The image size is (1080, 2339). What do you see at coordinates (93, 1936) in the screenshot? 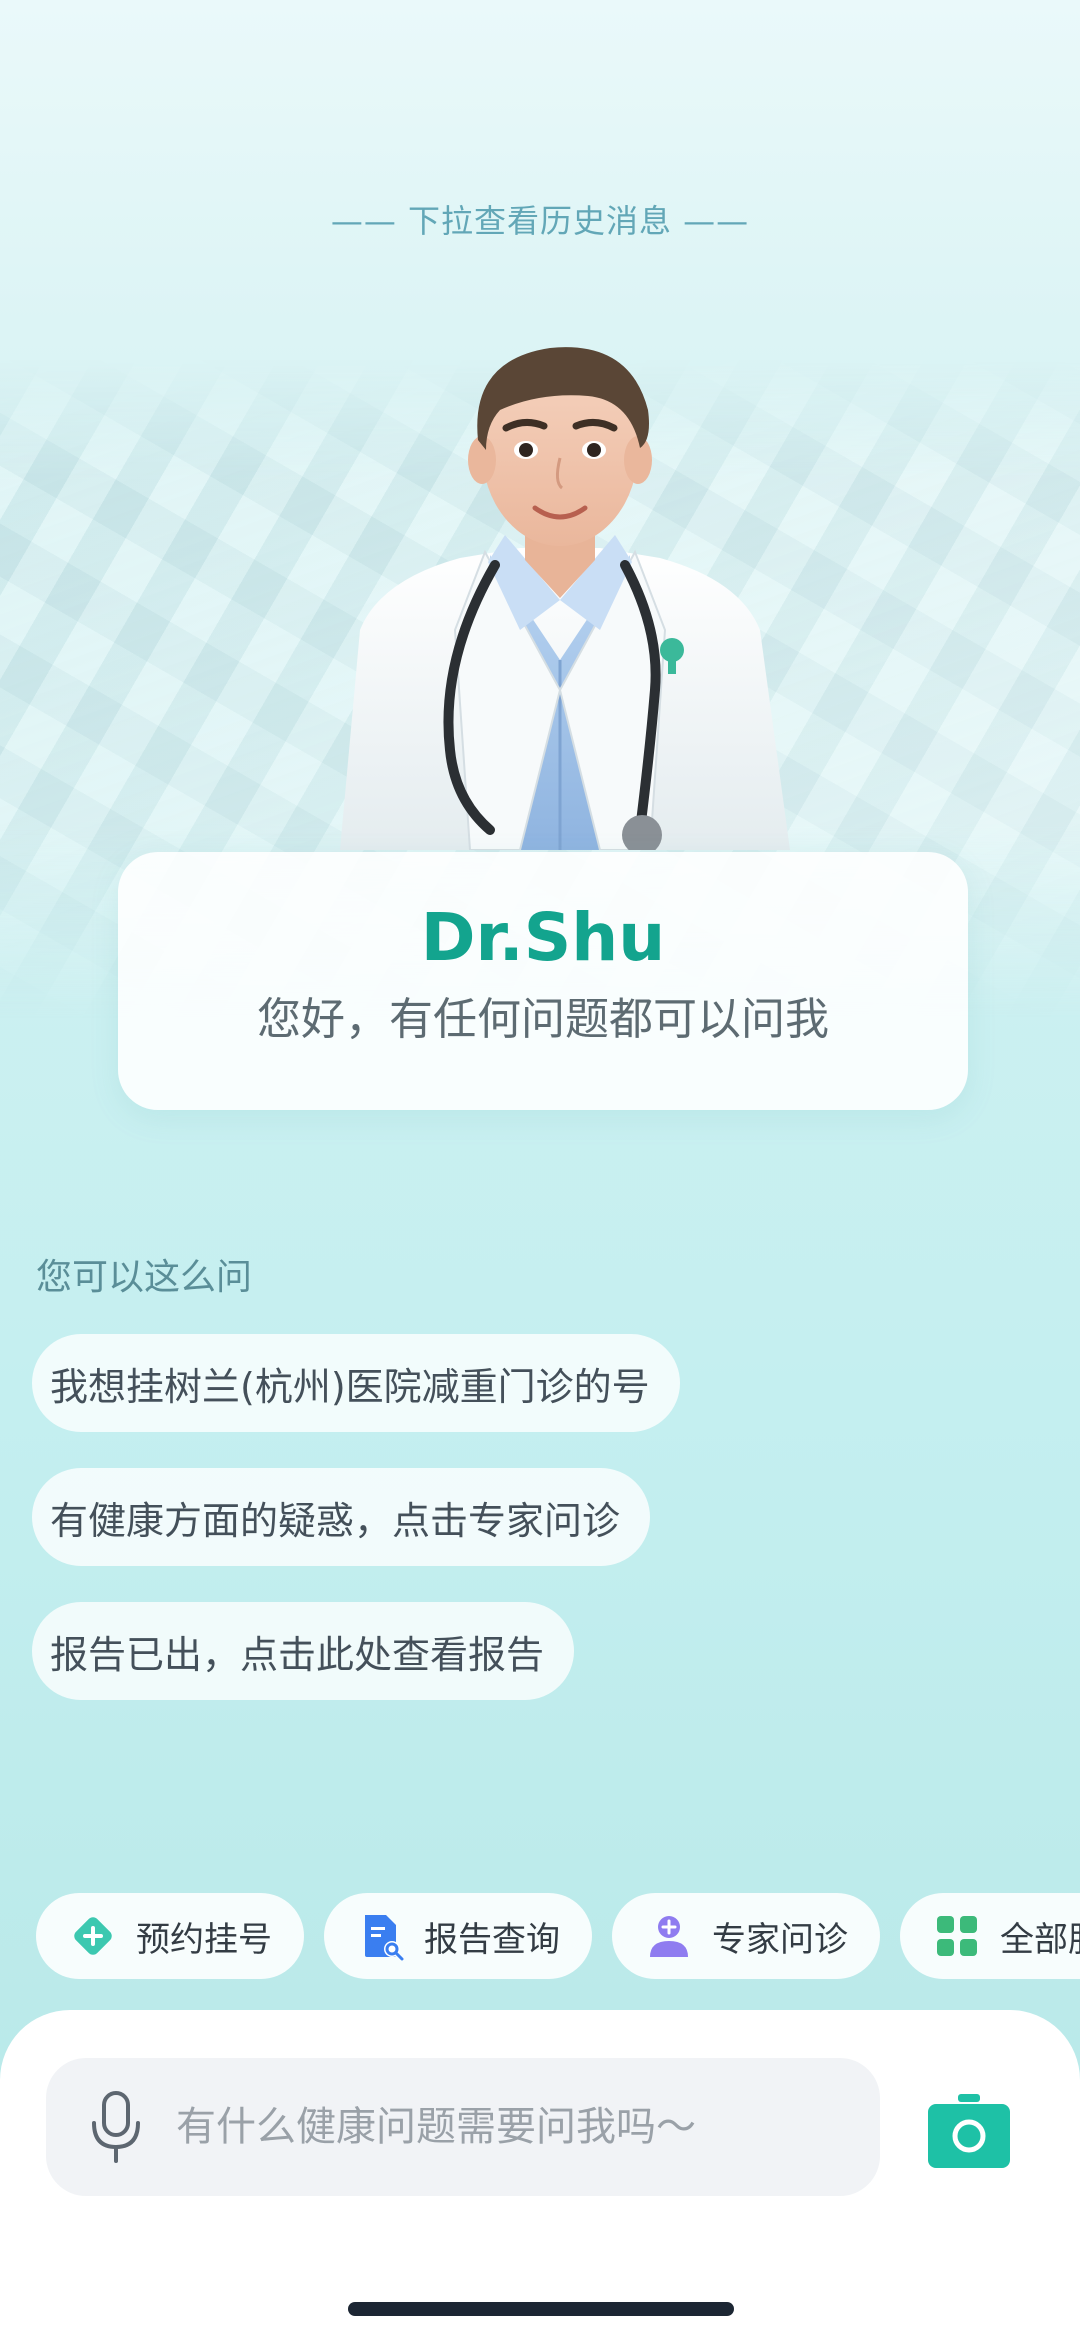
I see `register-icon` at bounding box center [93, 1936].